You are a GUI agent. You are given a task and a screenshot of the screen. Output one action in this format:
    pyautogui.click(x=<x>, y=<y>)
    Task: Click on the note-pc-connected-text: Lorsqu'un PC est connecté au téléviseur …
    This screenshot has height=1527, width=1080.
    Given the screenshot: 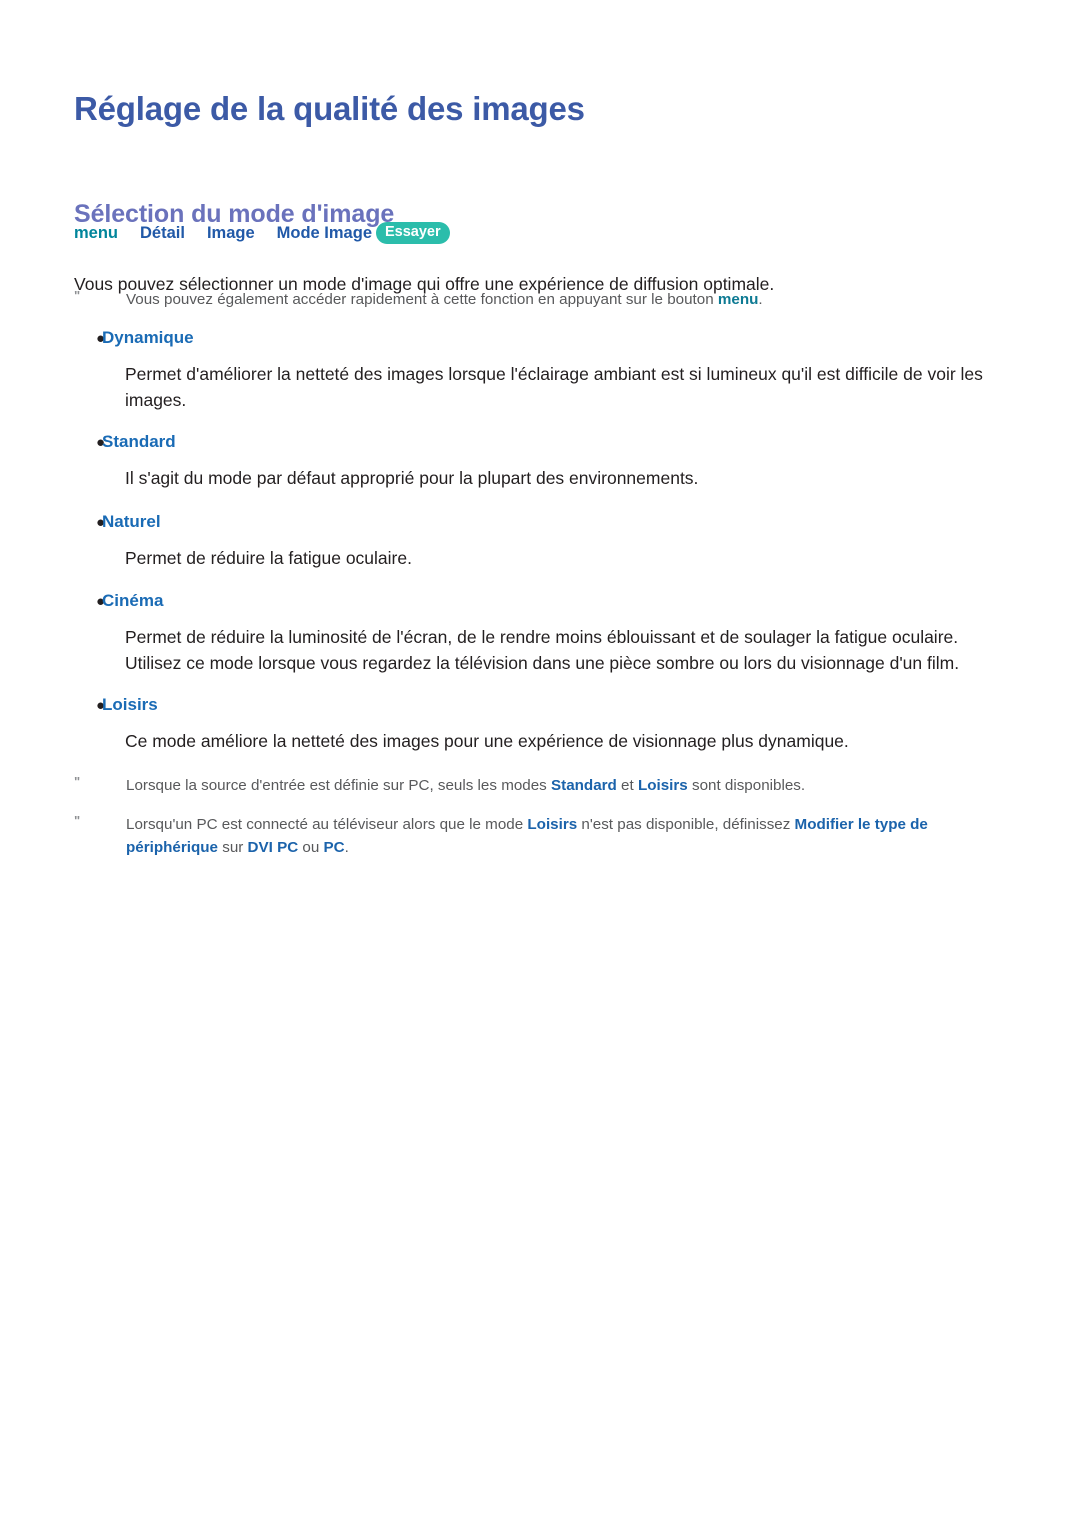 What is the action you would take?
    pyautogui.click(x=565, y=836)
    